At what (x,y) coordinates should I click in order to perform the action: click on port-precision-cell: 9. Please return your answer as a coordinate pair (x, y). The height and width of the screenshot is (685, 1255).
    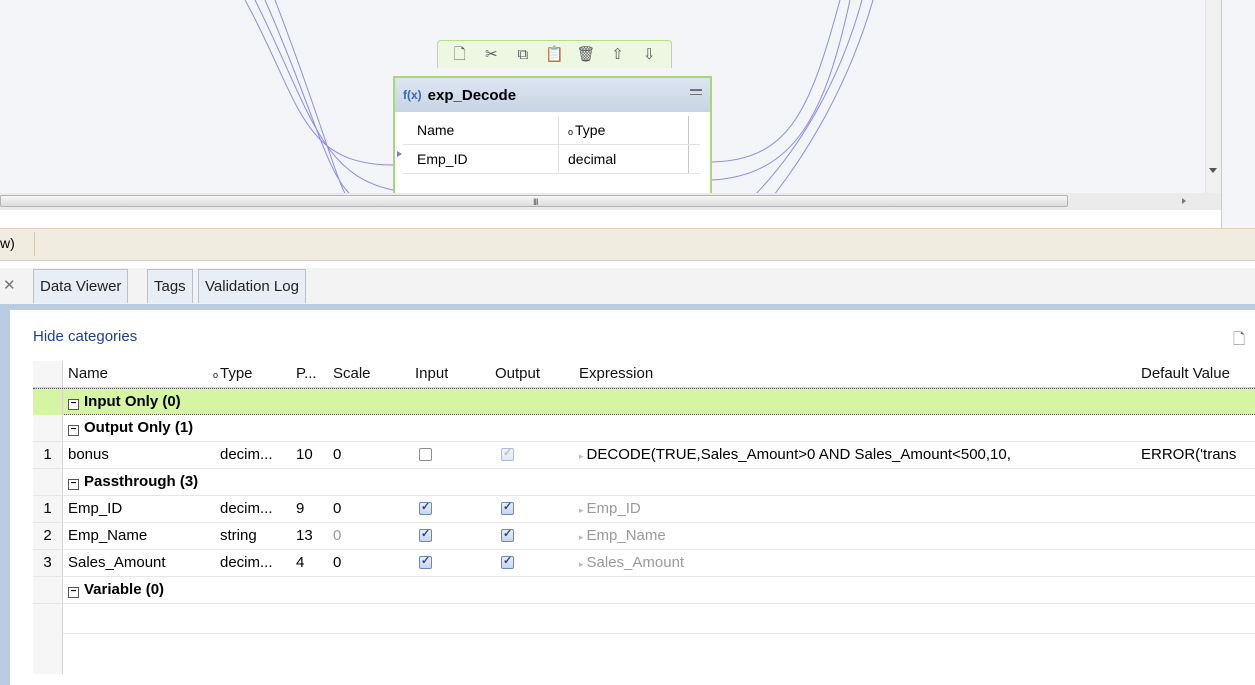
    Looking at the image, I should click on (300, 509).